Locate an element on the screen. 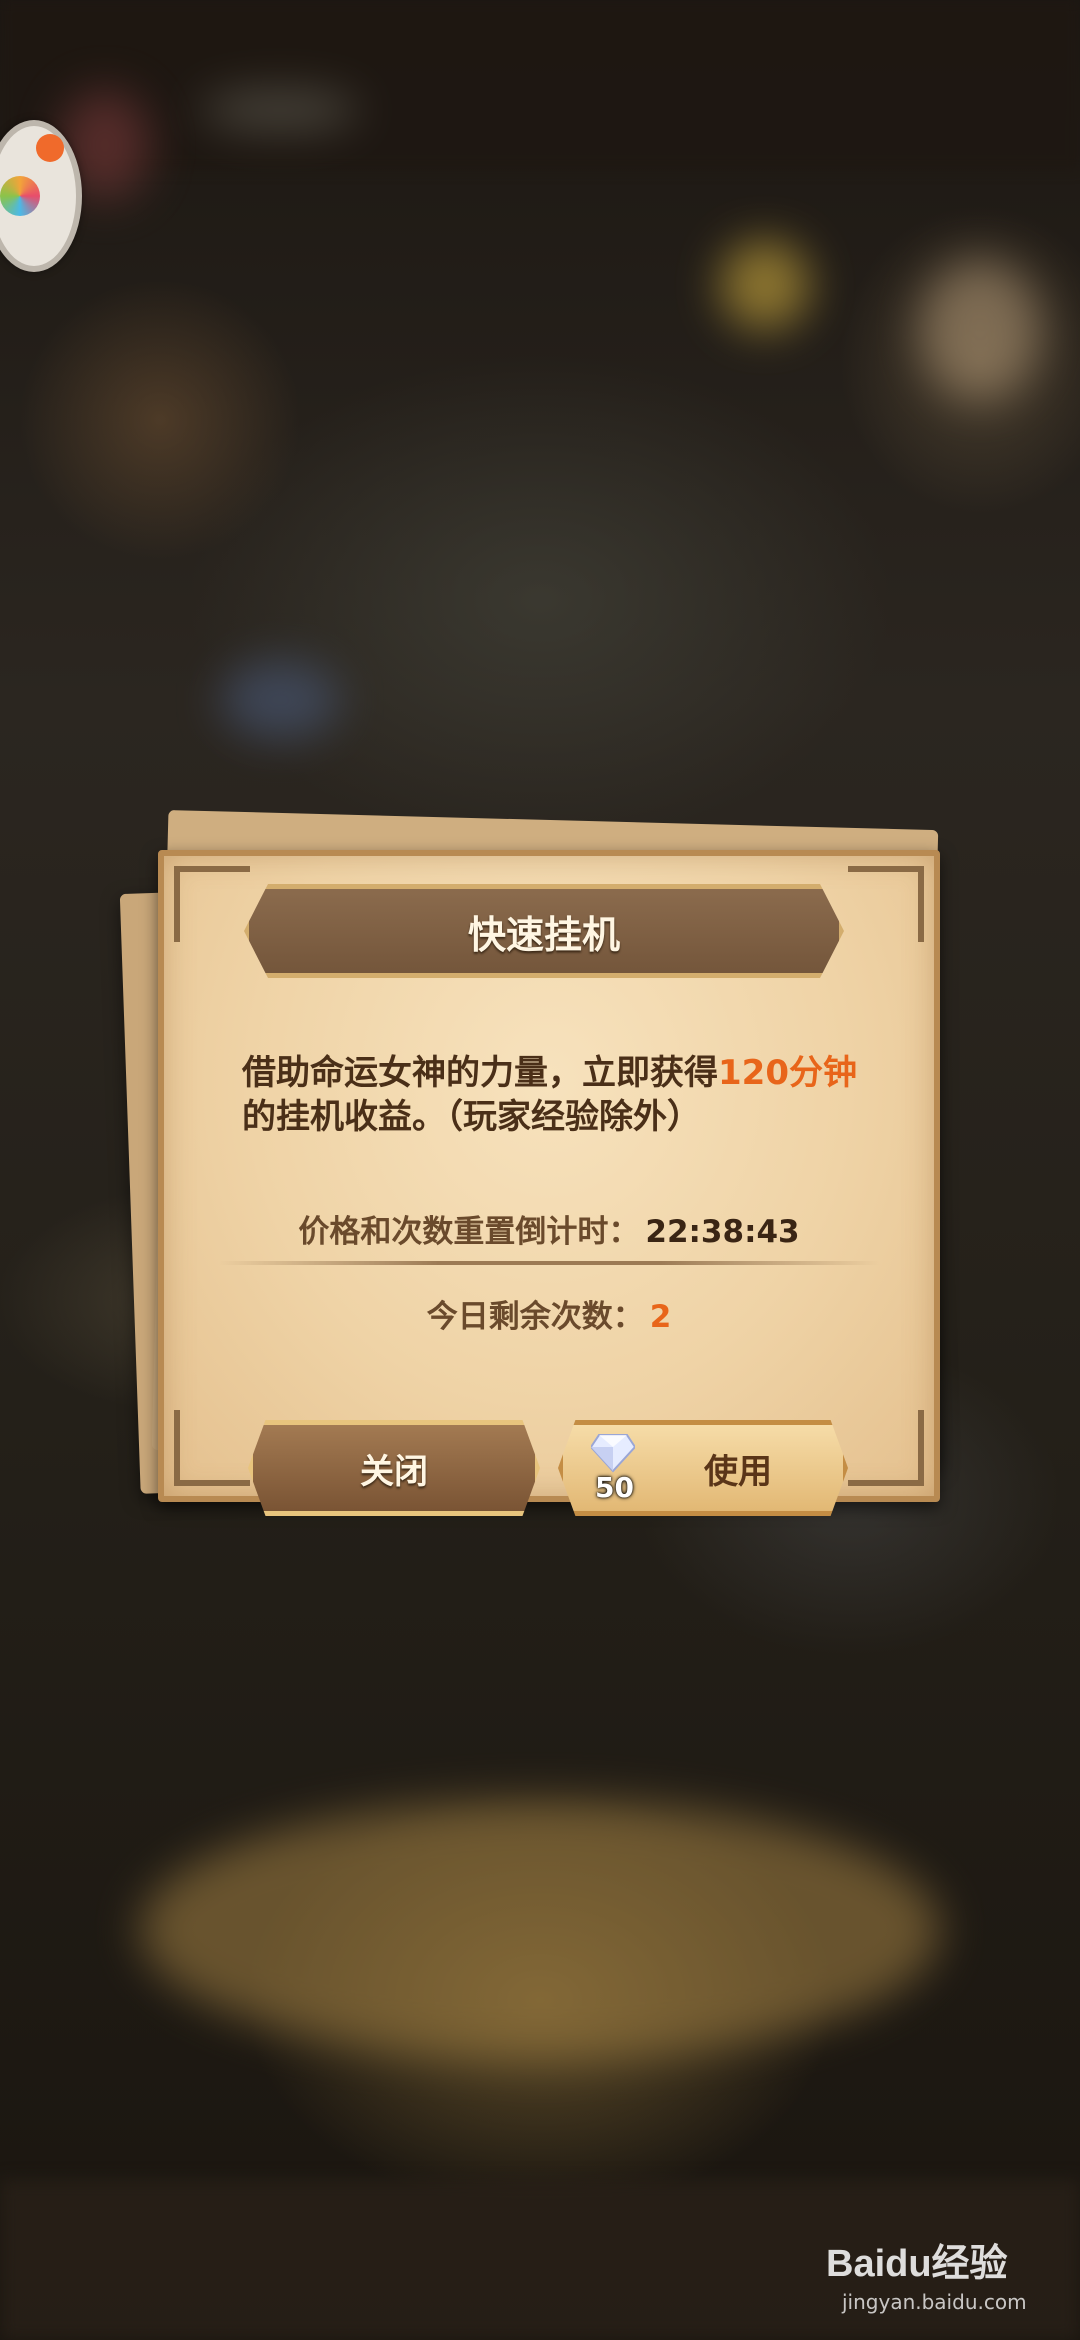 The height and width of the screenshot is (2340, 1080). use-button-label: 使用 is located at coordinates (738, 1471).